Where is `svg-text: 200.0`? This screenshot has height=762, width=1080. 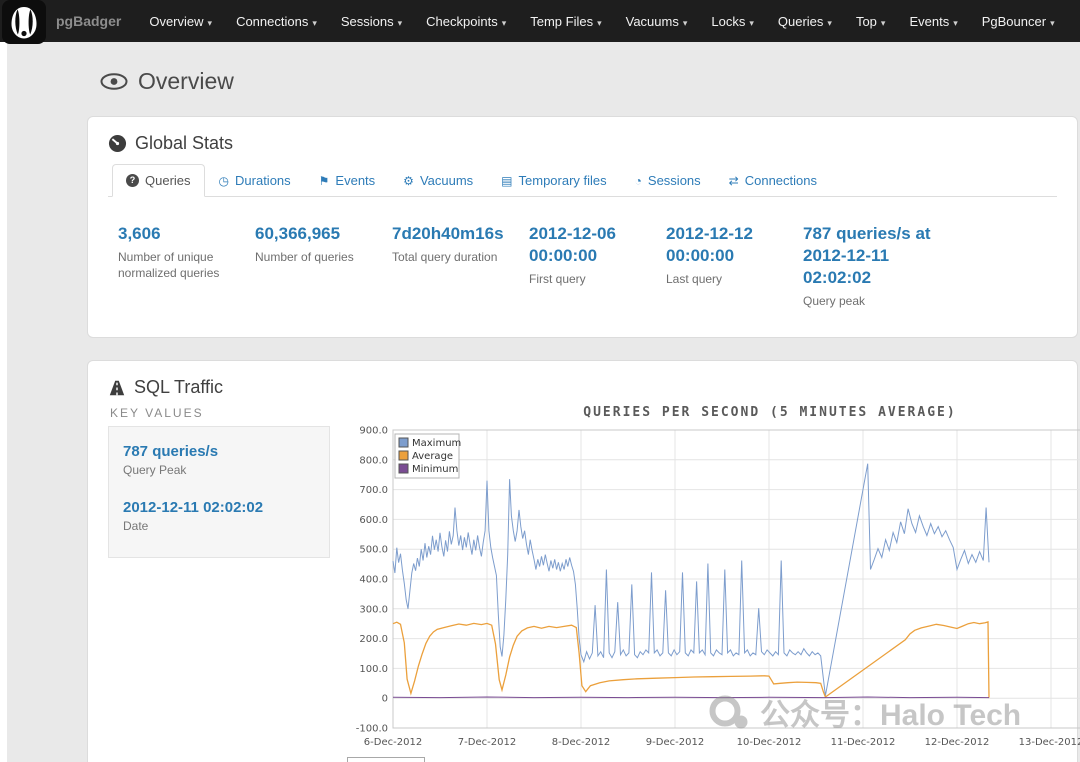 svg-text: 200.0 is located at coordinates (373, 640).